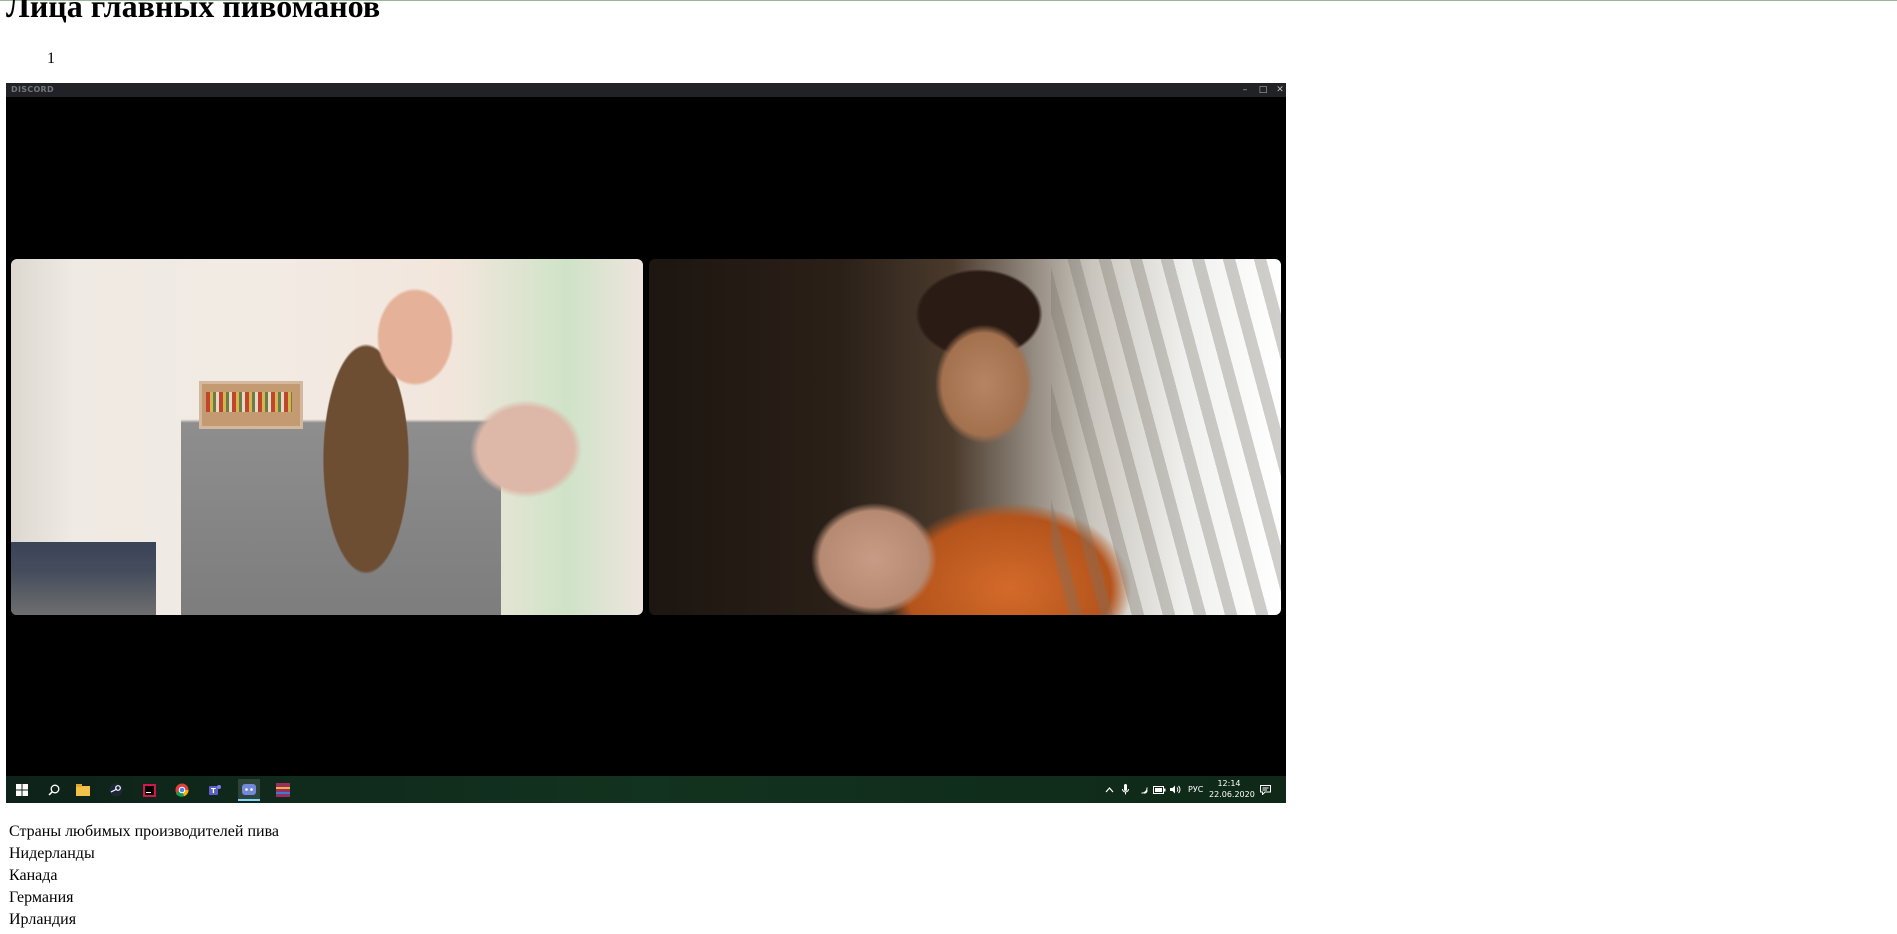 The image size is (1897, 934). Describe the element at coordinates (1229, 783) in the screenshot. I see `clock-time: 12:14` at that location.